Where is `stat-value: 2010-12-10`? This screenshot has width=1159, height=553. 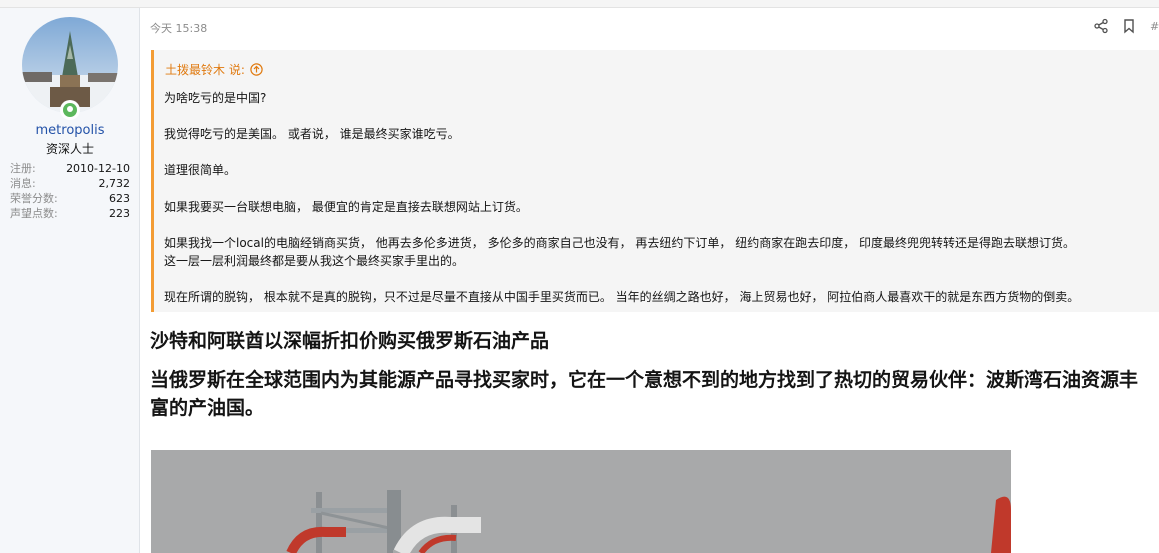
stat-value: 2010-12-10 is located at coordinates (98, 168).